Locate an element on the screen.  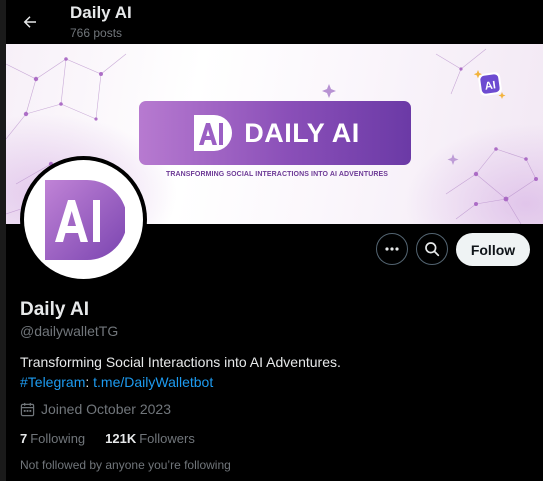
badge-text: AI is located at coordinates (490, 85).